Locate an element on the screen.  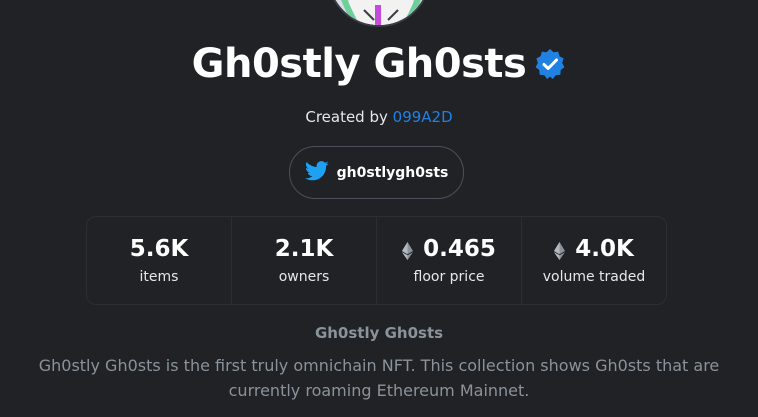
stat-number: 0.465 is located at coordinates (459, 249).